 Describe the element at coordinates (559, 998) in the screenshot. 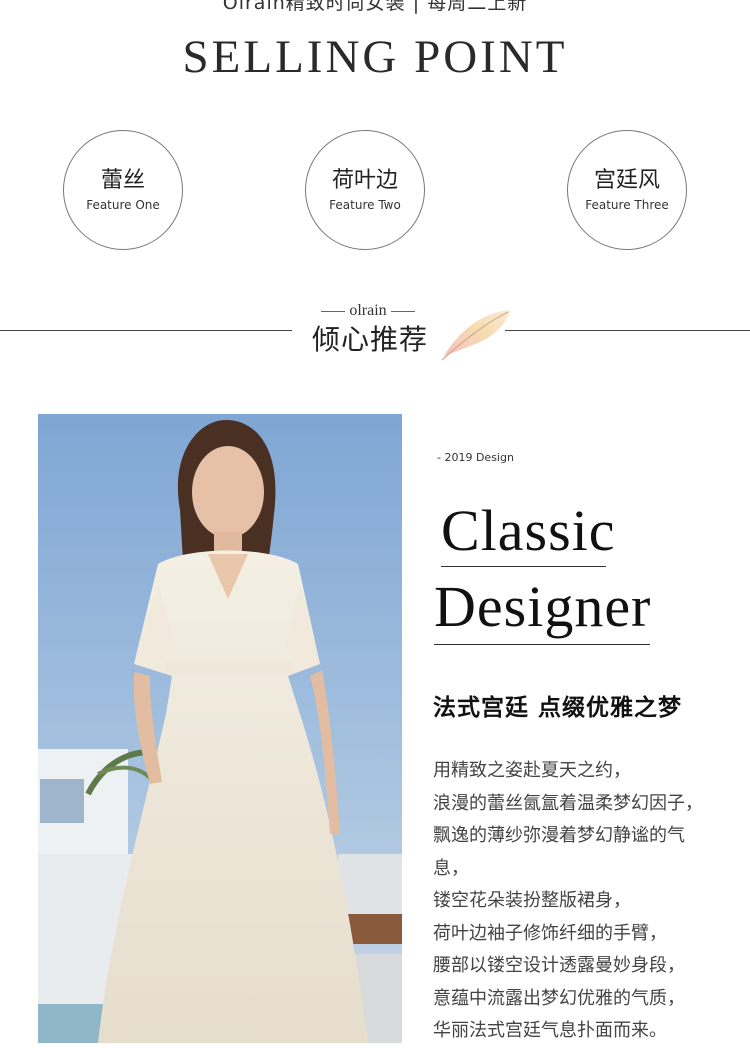

I see `description-line: 意蕴中流露出梦幻优雅的气质，` at that location.